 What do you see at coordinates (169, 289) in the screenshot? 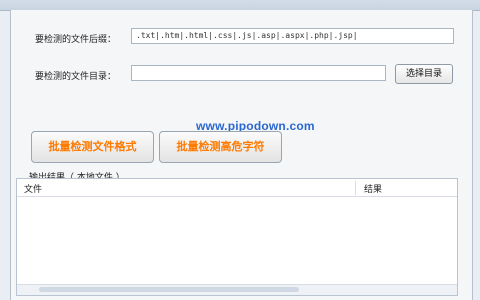
I see `horizontal-scrollbar-thumb` at bounding box center [169, 289].